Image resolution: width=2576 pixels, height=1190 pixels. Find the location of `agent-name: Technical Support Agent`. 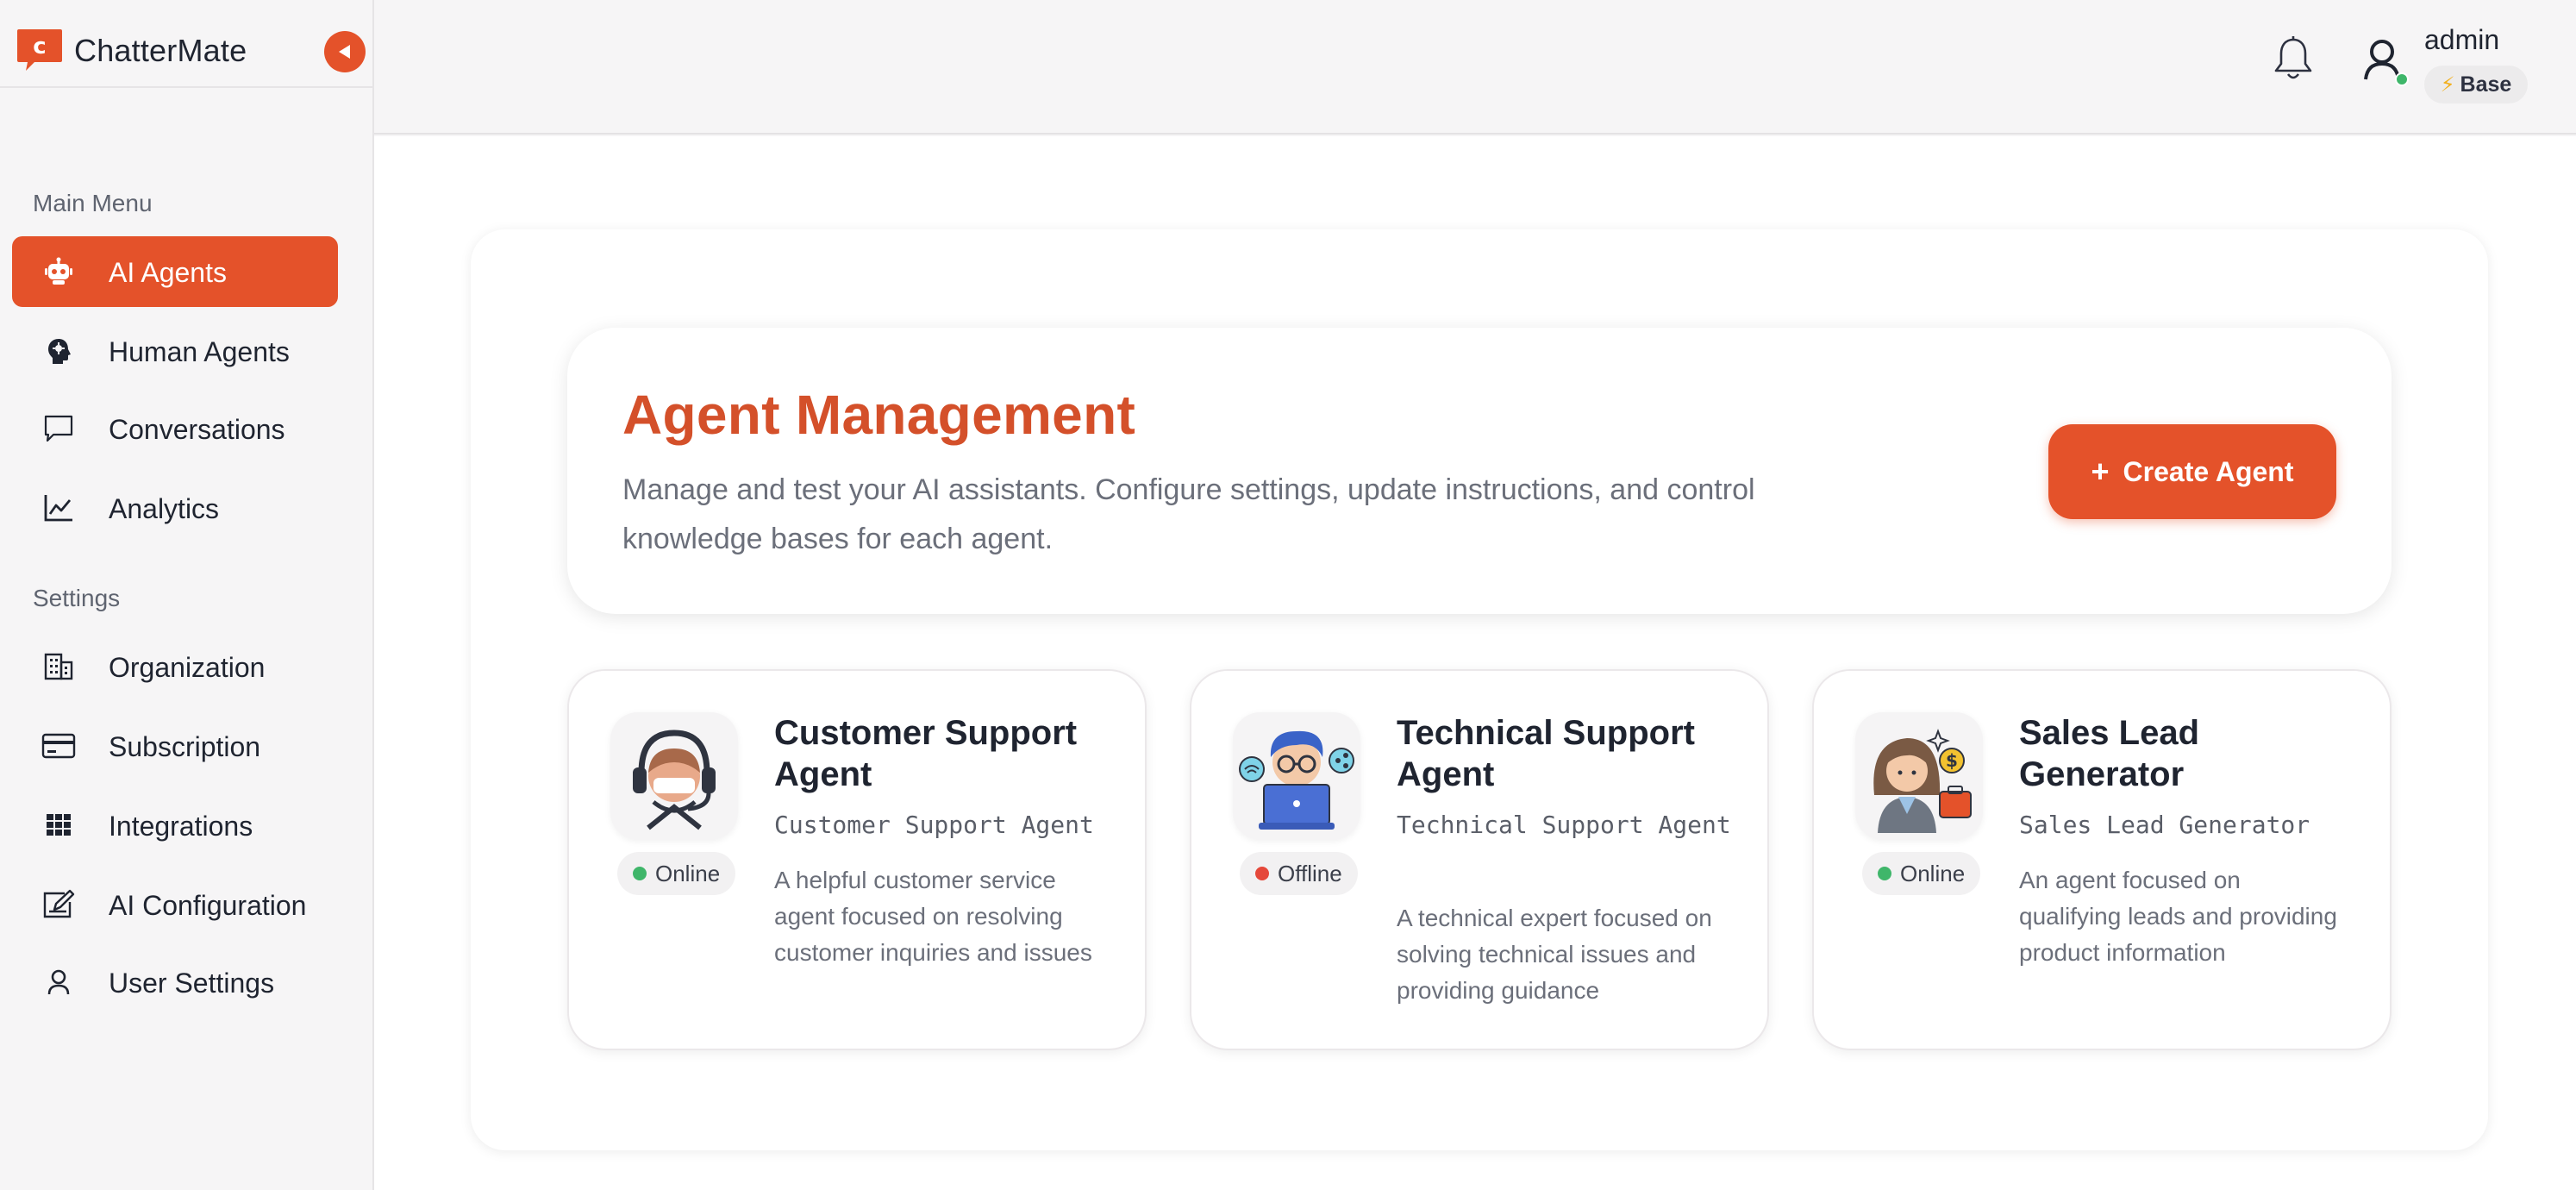

agent-name: Technical Support Agent is located at coordinates (1546, 754).